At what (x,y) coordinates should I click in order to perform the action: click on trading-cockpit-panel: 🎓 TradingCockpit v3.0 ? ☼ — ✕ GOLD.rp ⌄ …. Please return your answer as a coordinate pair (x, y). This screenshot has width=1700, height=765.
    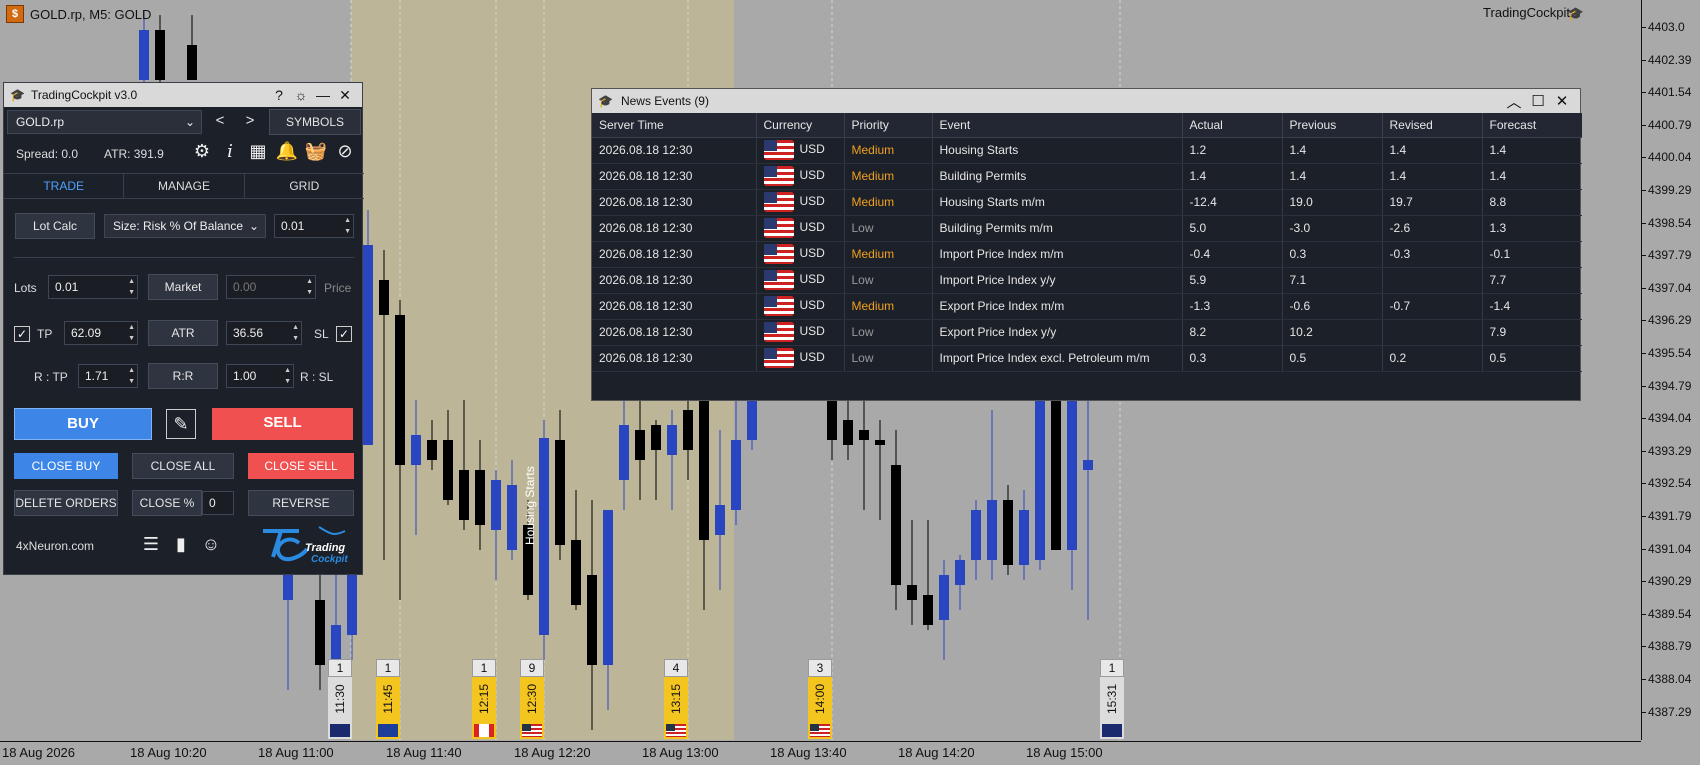
    Looking at the image, I should click on (183, 328).